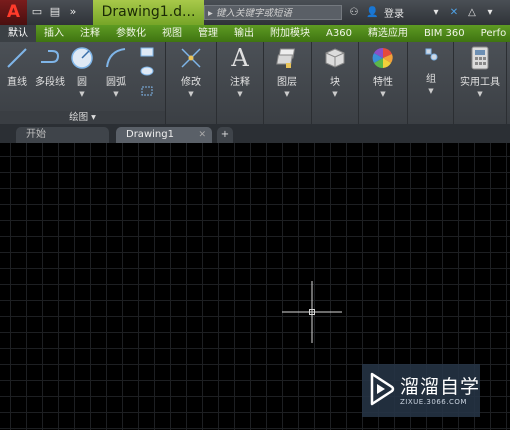 The width and height of the screenshot is (510, 430). I want to click on annotation-button: A 注释 ▼, so click(240, 72).